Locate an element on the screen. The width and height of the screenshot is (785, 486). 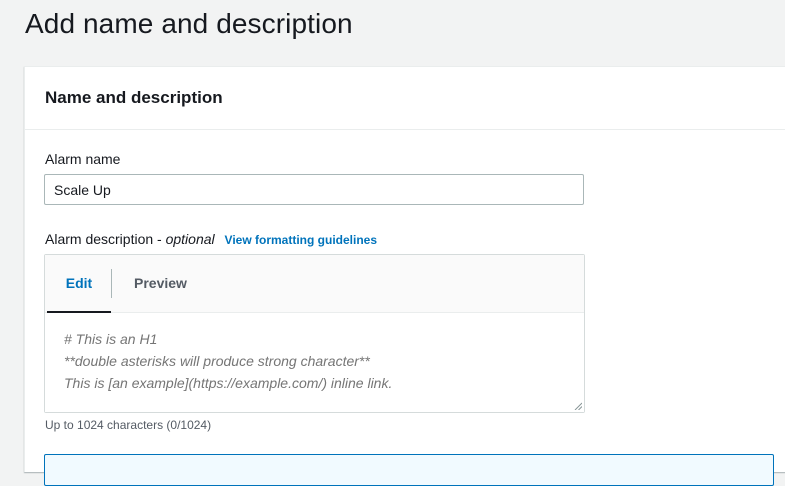
resize-grip-icon is located at coordinates (578, 406).